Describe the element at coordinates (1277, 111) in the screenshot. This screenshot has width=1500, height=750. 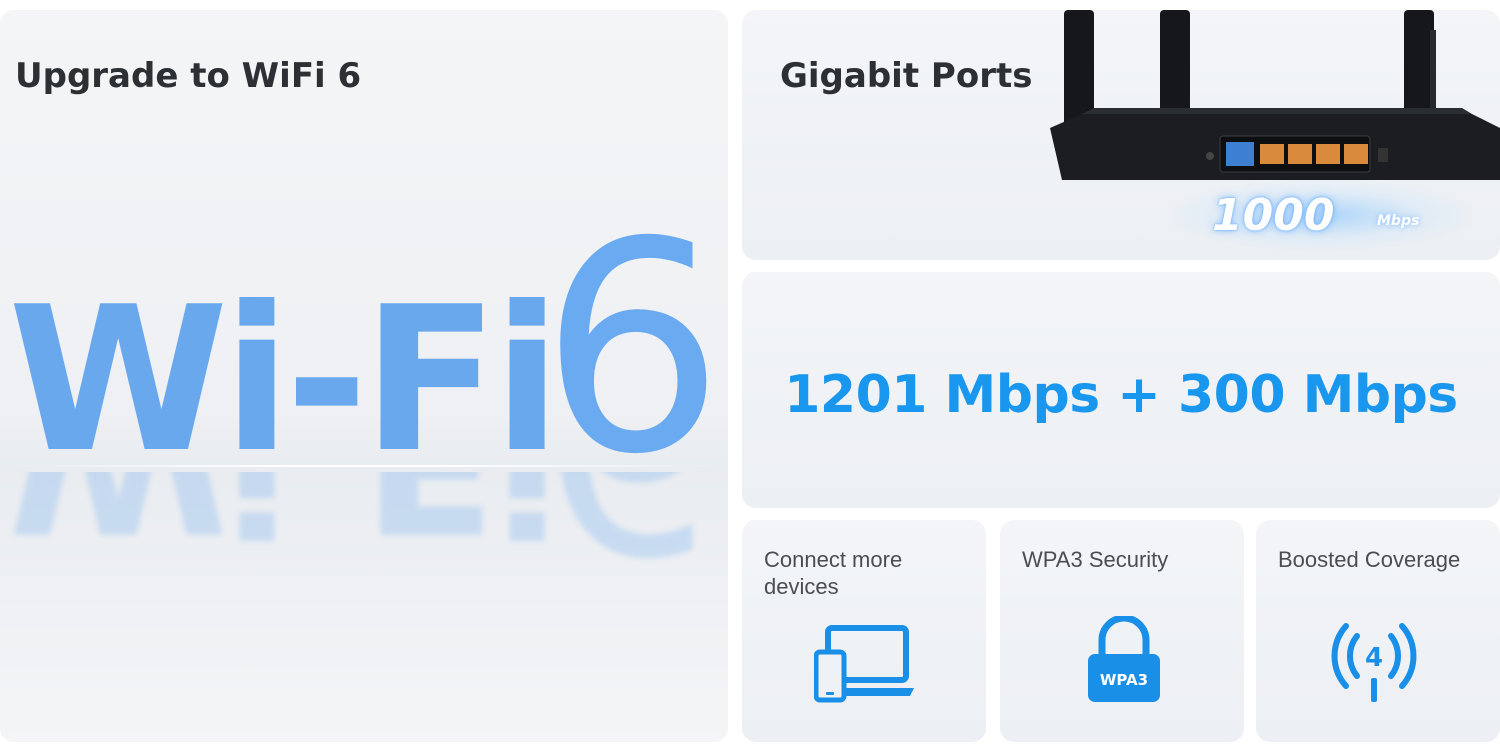
I see `router-body-top` at that location.